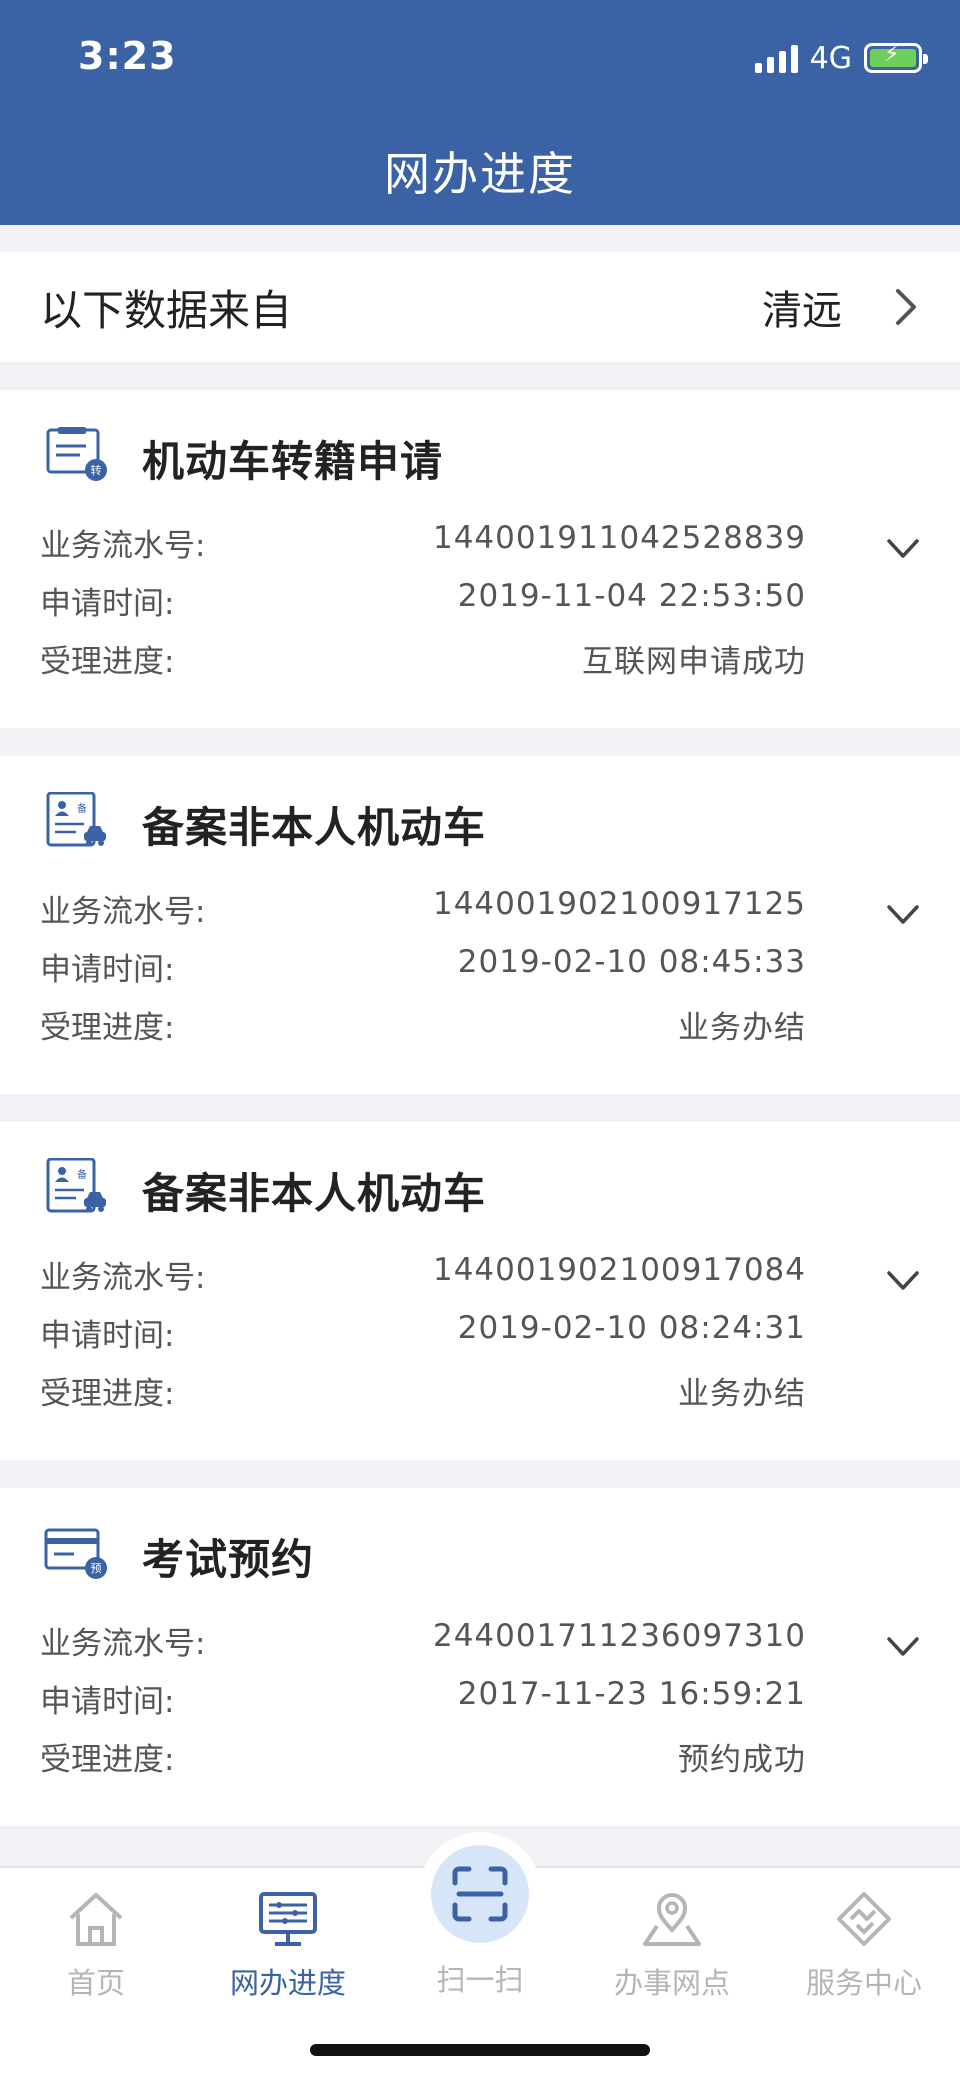 This screenshot has width=960, height=2078. What do you see at coordinates (631, 962) in the screenshot?
I see `time-value: 2019-02-10 08:45:33` at bounding box center [631, 962].